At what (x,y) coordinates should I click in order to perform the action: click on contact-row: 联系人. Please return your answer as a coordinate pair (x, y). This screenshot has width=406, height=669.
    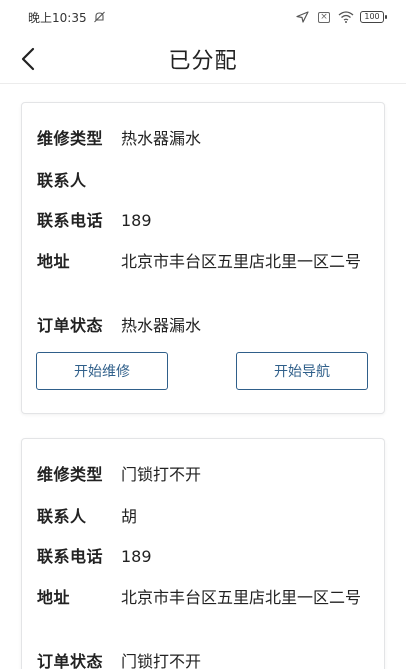
    Looking at the image, I should click on (79, 179).